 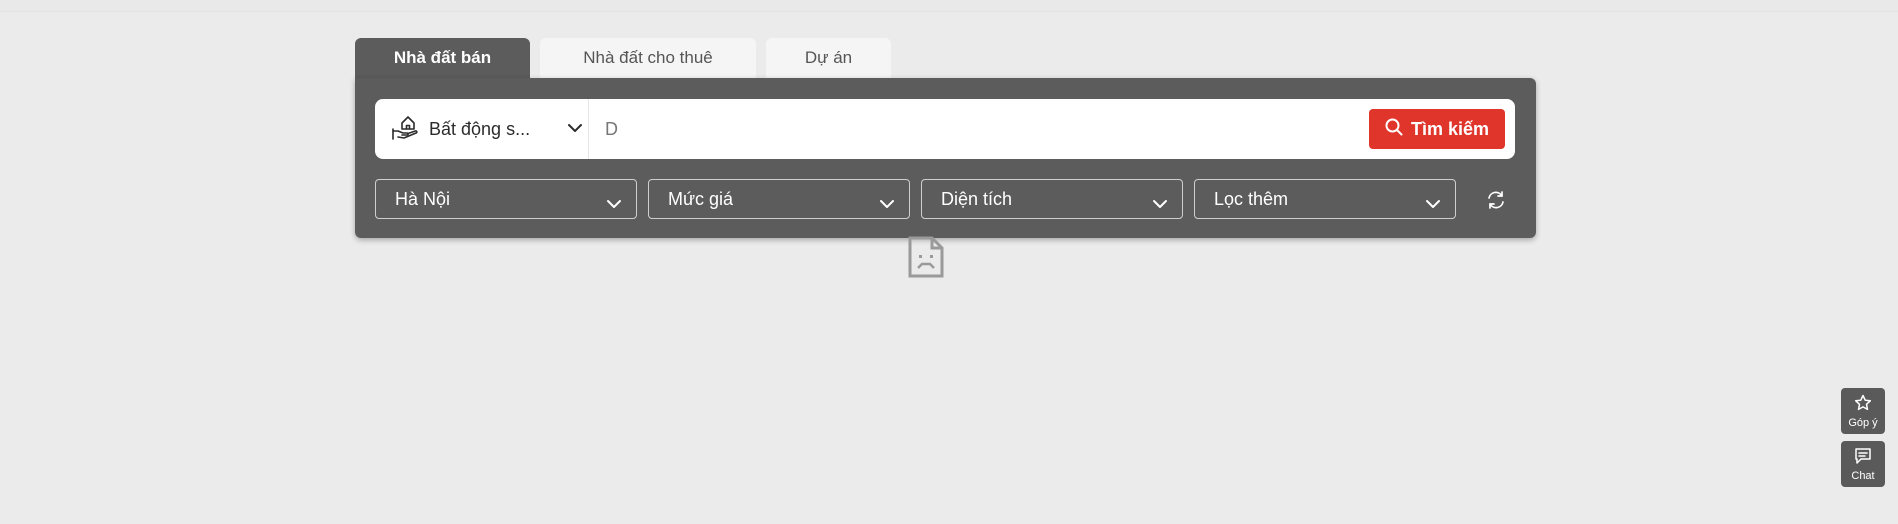 What do you see at coordinates (1450, 128) in the screenshot?
I see `search-button-label: Tìm kiếm` at bounding box center [1450, 128].